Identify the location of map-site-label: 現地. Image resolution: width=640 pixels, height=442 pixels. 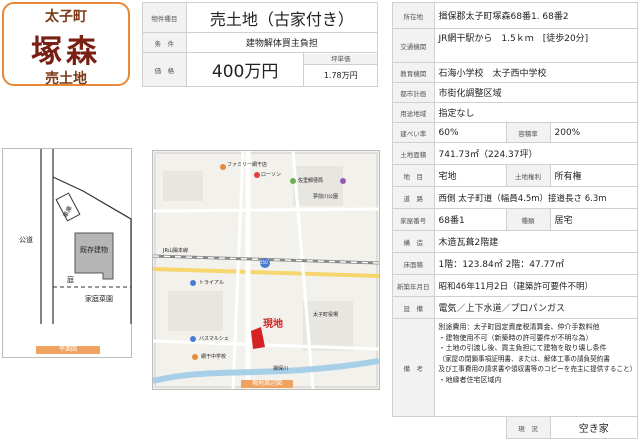
(273, 324).